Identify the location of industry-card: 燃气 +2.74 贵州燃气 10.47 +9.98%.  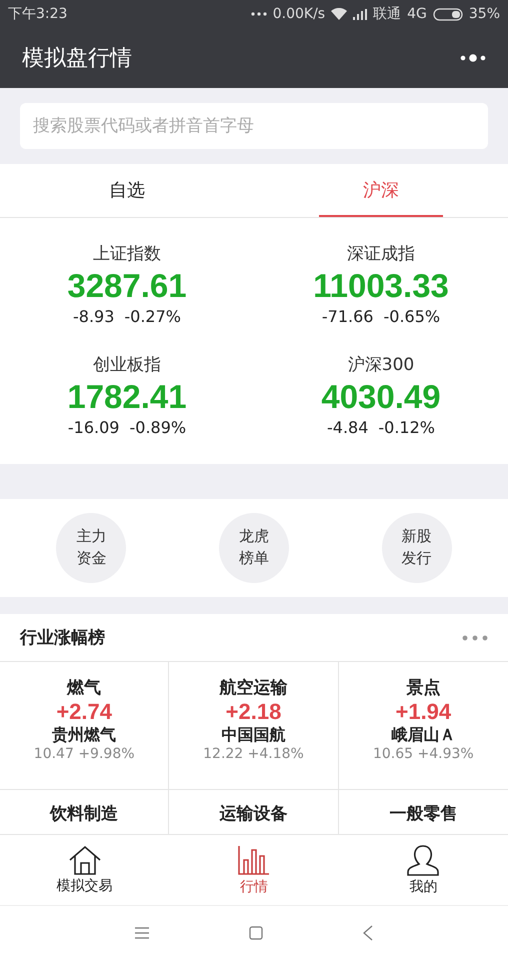
(85, 726).